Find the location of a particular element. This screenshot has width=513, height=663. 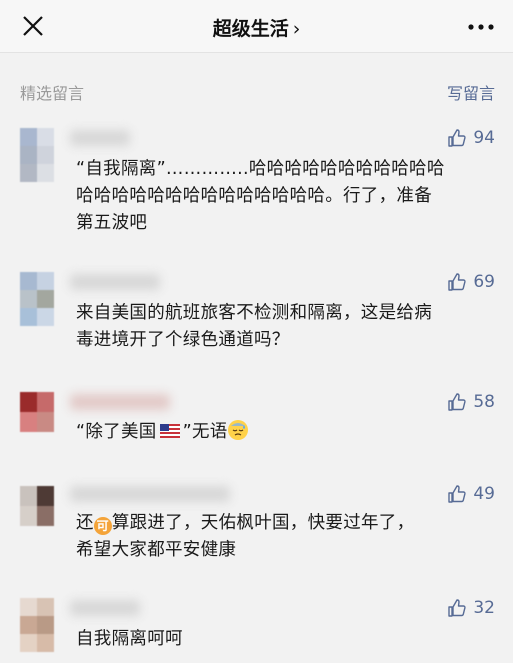

like-button: 94 is located at coordinates (471, 138).